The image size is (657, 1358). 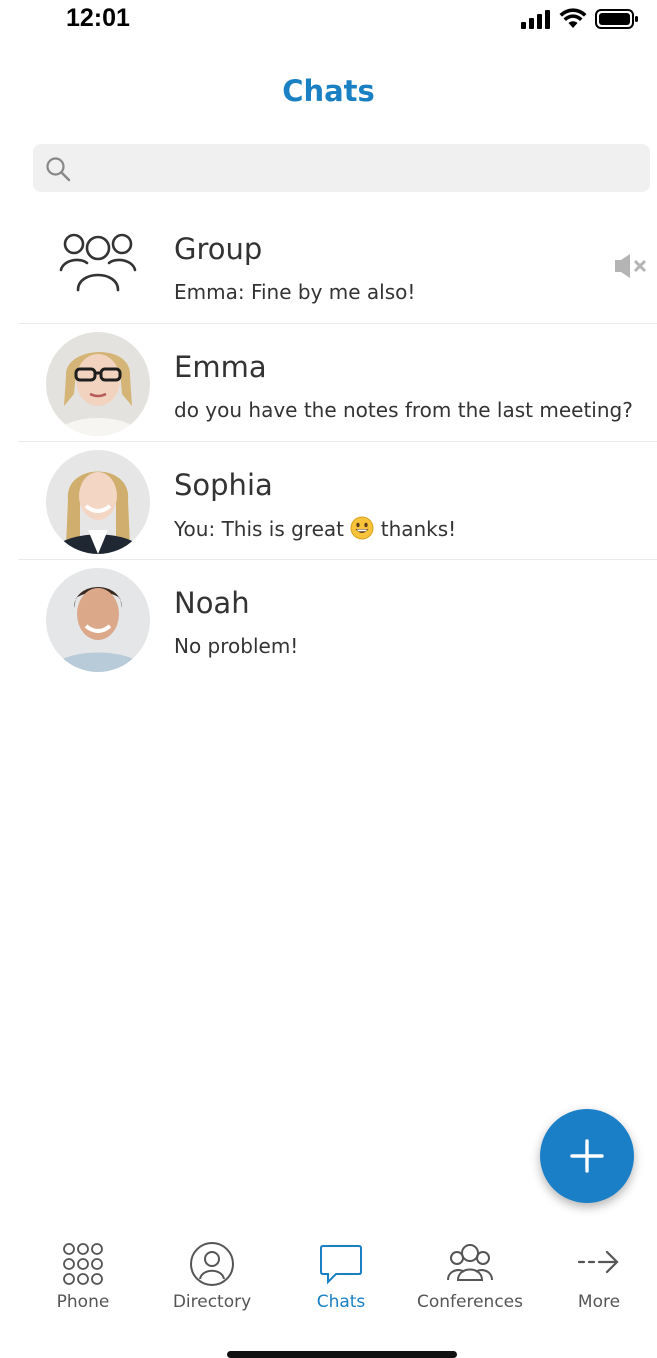 What do you see at coordinates (58, 169) in the screenshot?
I see `search-icon` at bounding box center [58, 169].